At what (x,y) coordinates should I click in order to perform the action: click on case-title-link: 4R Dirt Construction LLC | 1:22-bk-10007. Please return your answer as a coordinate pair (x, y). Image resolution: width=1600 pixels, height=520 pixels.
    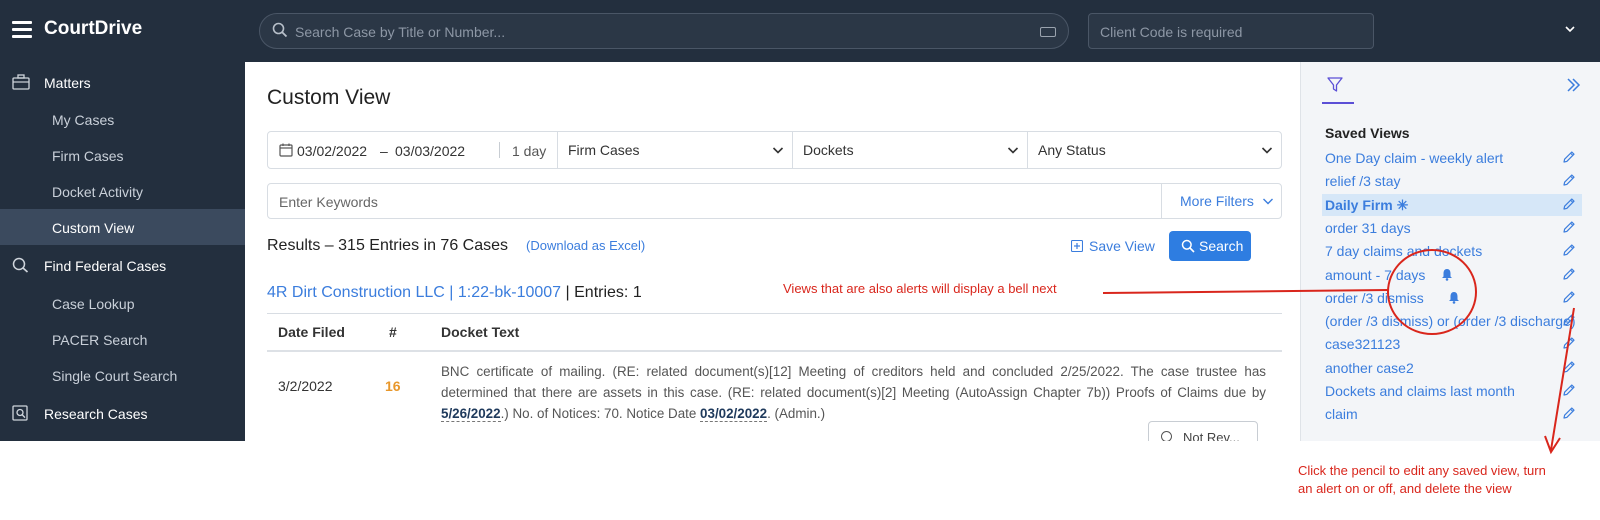
    Looking at the image, I should click on (414, 292).